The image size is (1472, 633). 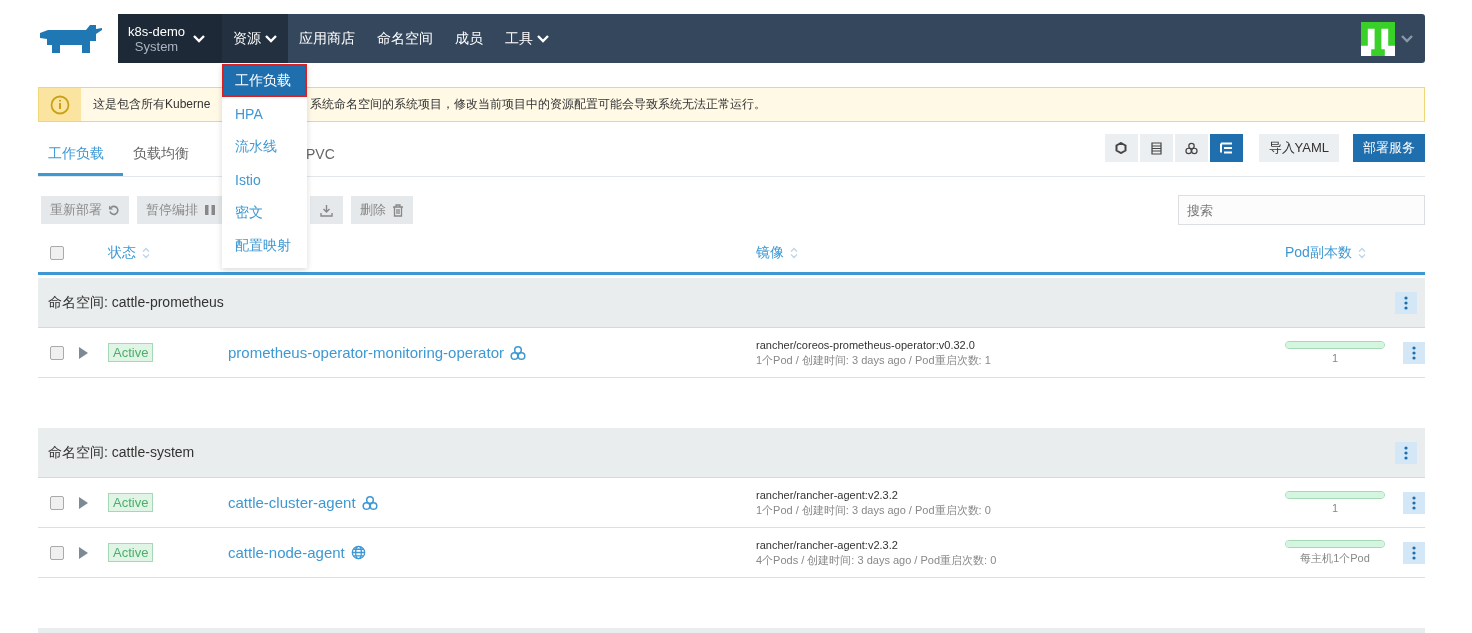 What do you see at coordinates (1378, 38) in the screenshot?
I see `avatar-icon` at bounding box center [1378, 38].